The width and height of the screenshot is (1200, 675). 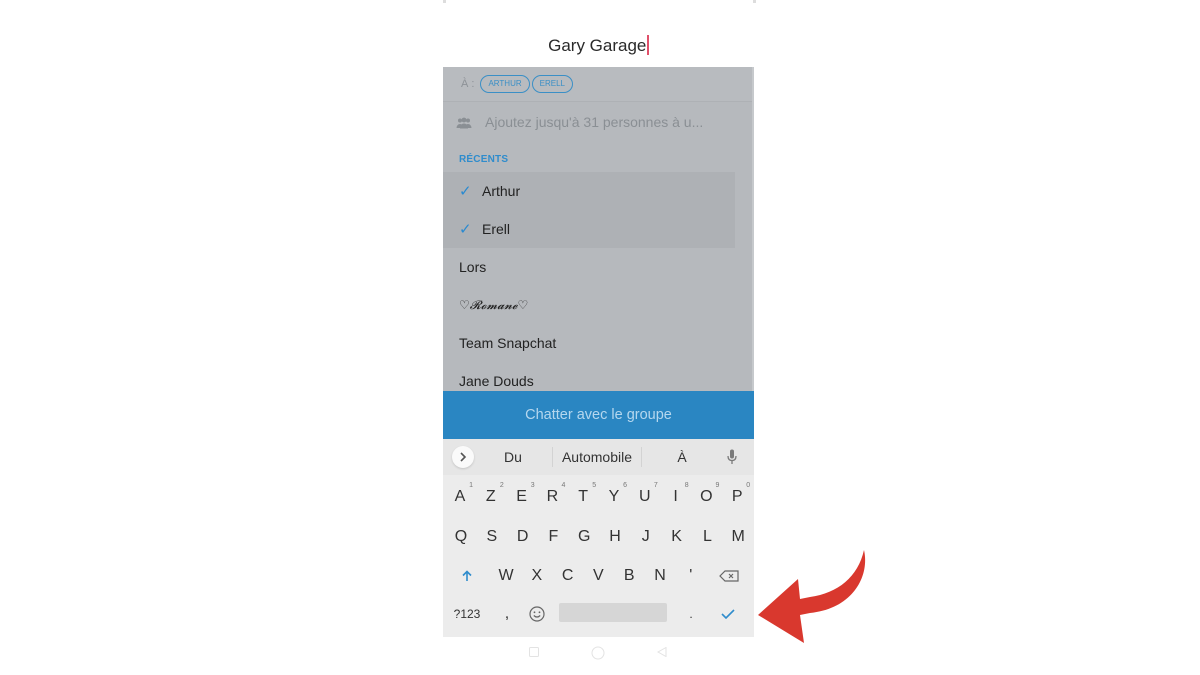 What do you see at coordinates (629, 576) in the screenshot?
I see `key: B` at bounding box center [629, 576].